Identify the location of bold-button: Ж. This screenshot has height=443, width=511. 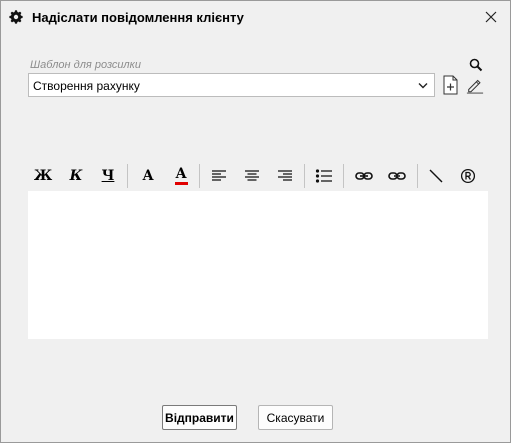
(43, 175).